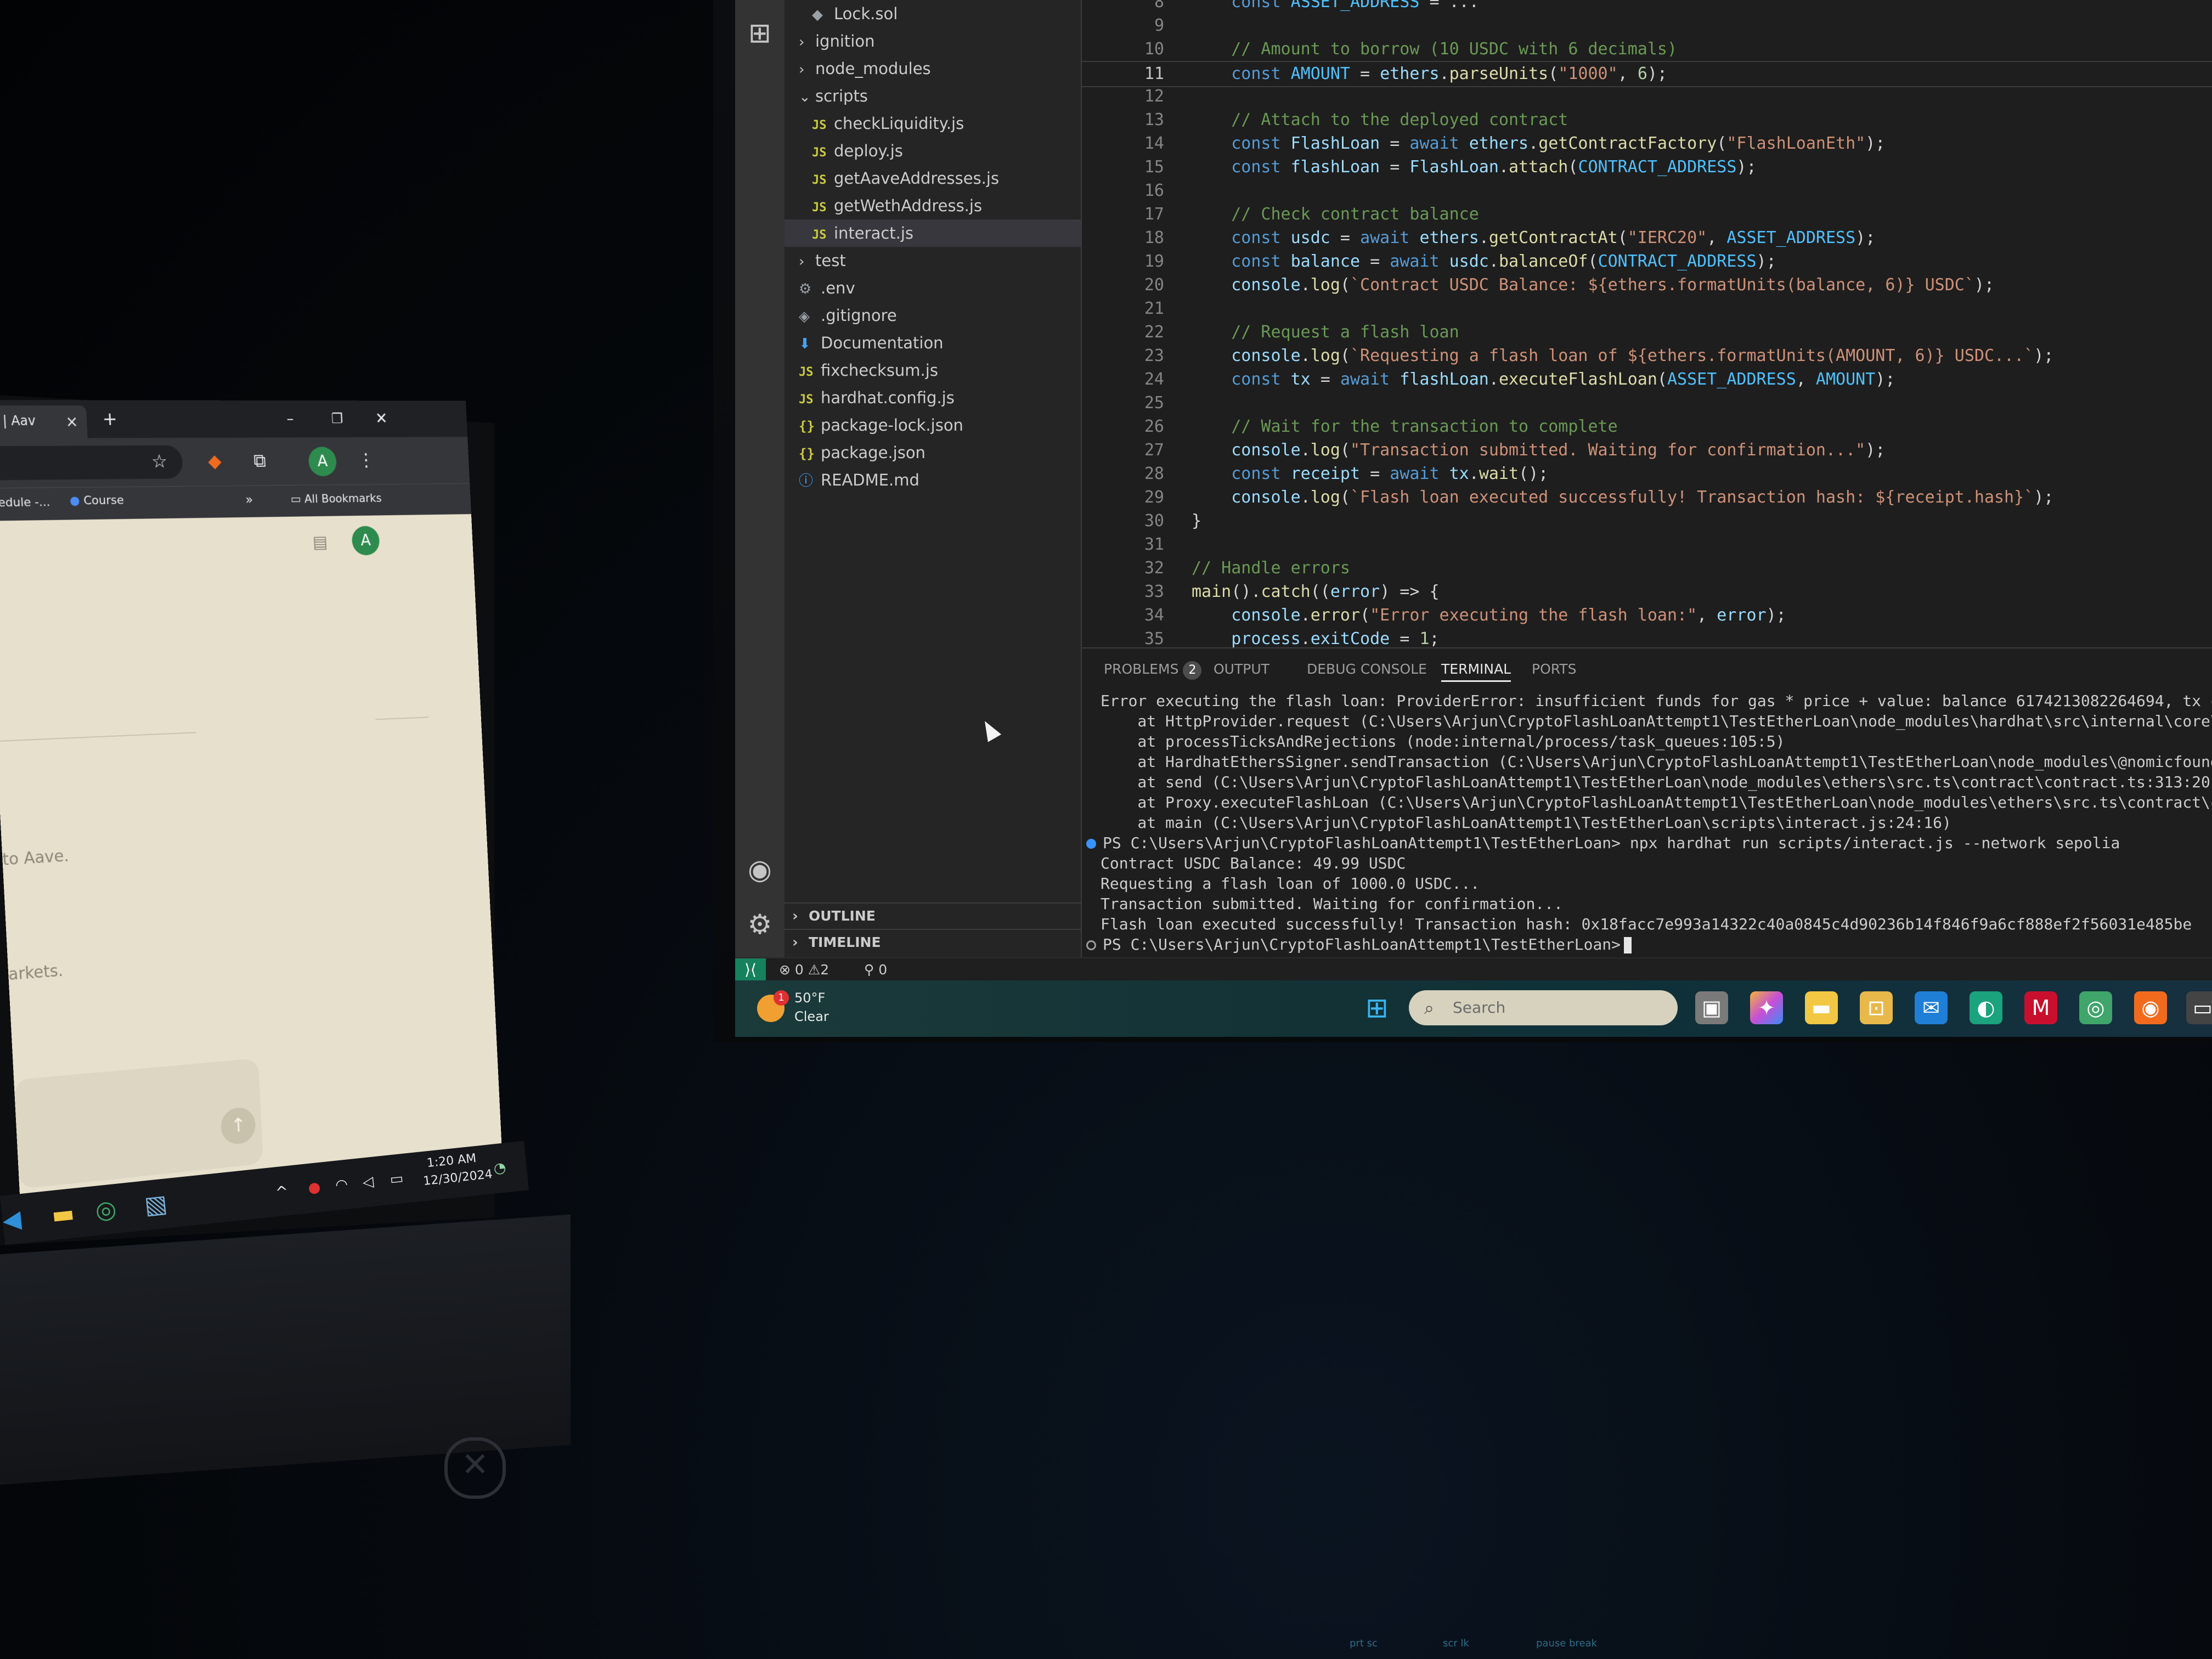  I want to click on kebab-menu-icon: ⋮, so click(366, 460).